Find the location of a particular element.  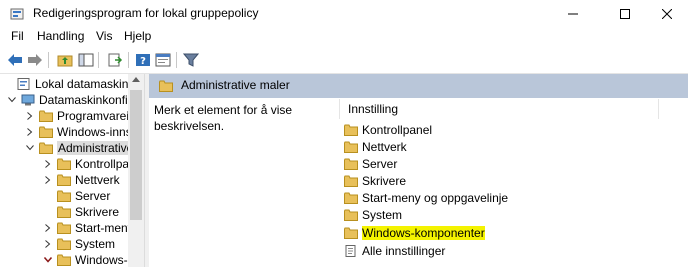

export-list-button is located at coordinates (115, 60).